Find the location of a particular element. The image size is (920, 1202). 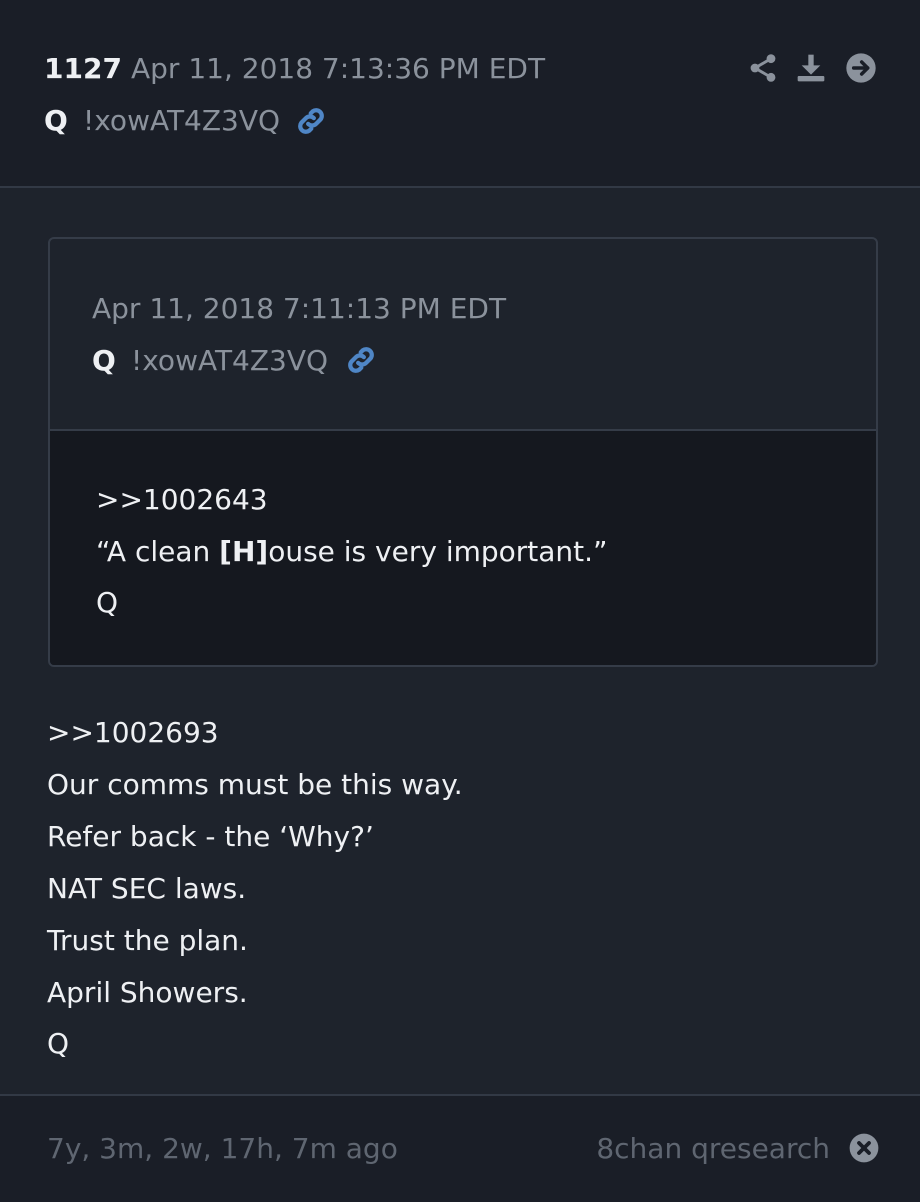

share-icon is located at coordinates (763, 68).